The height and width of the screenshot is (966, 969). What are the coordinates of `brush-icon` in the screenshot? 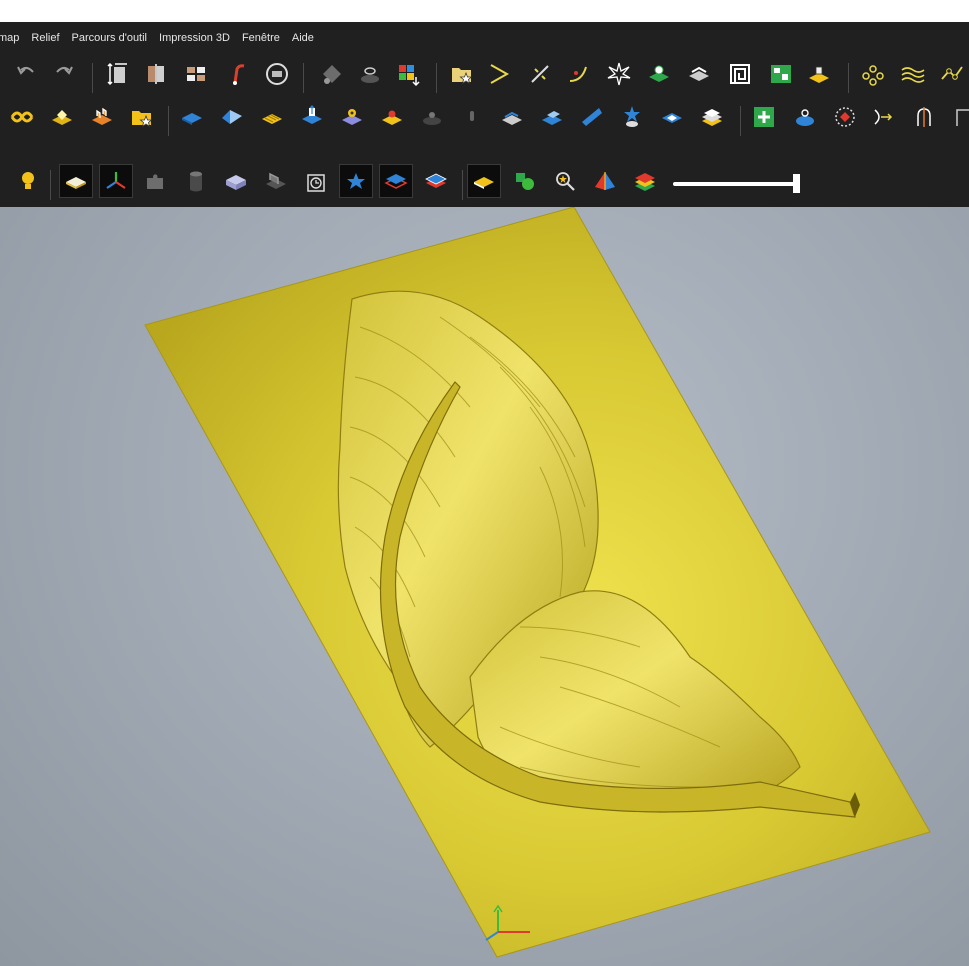 It's located at (238, 74).